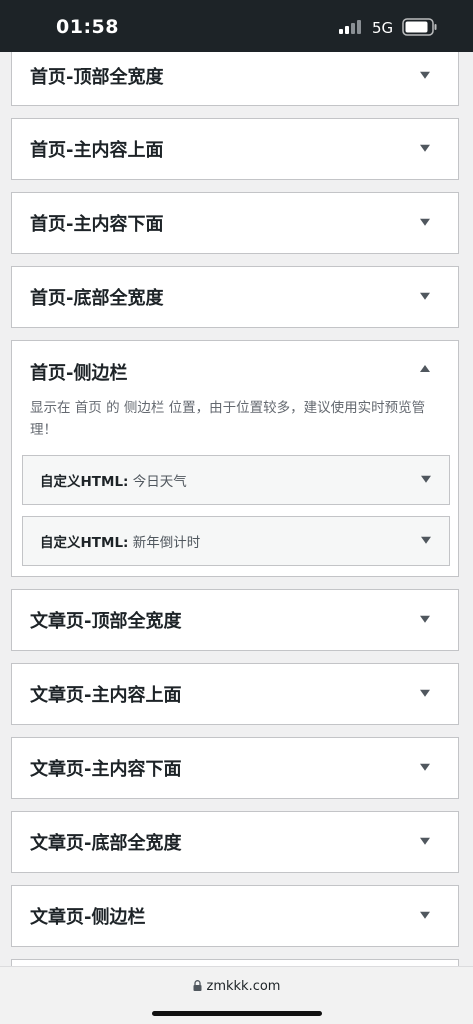  I want to click on widget-label: 自定义HTML: 新年倒计时, so click(120, 541).